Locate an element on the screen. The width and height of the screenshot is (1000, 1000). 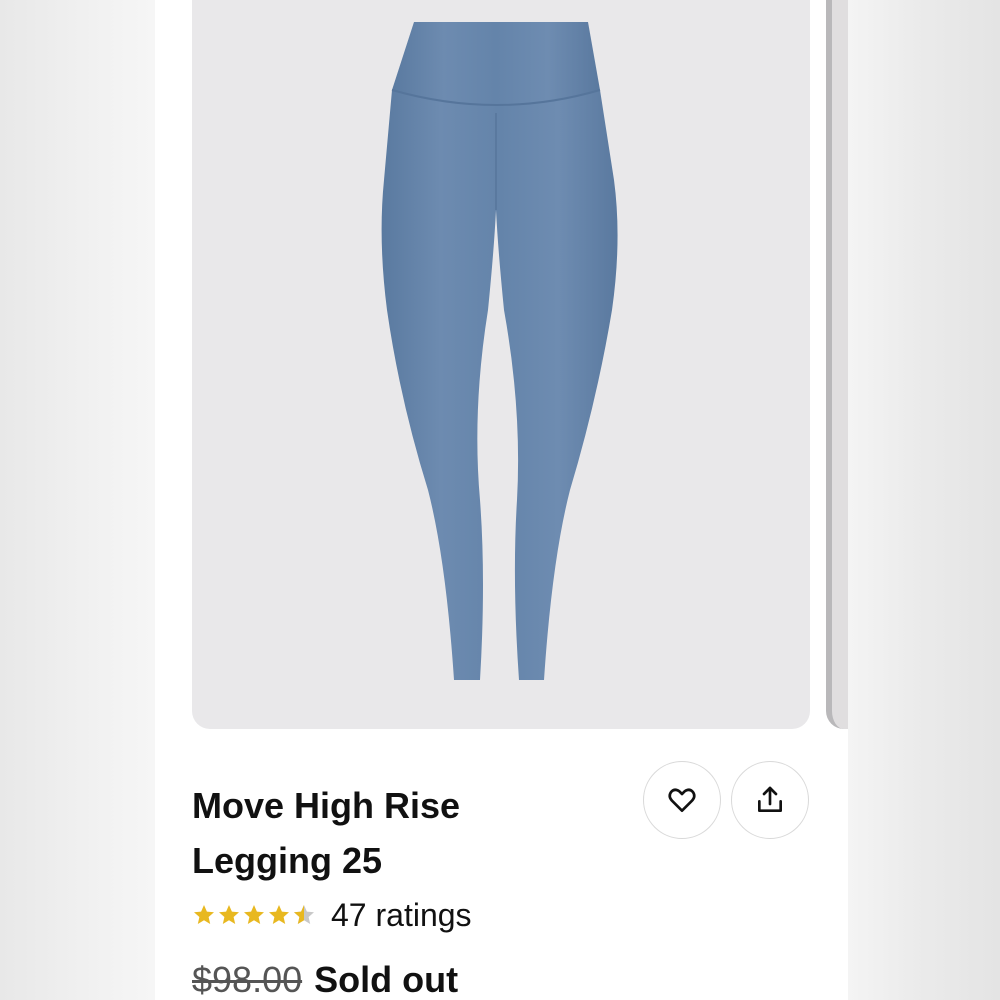
share-icon is located at coordinates (770, 799).